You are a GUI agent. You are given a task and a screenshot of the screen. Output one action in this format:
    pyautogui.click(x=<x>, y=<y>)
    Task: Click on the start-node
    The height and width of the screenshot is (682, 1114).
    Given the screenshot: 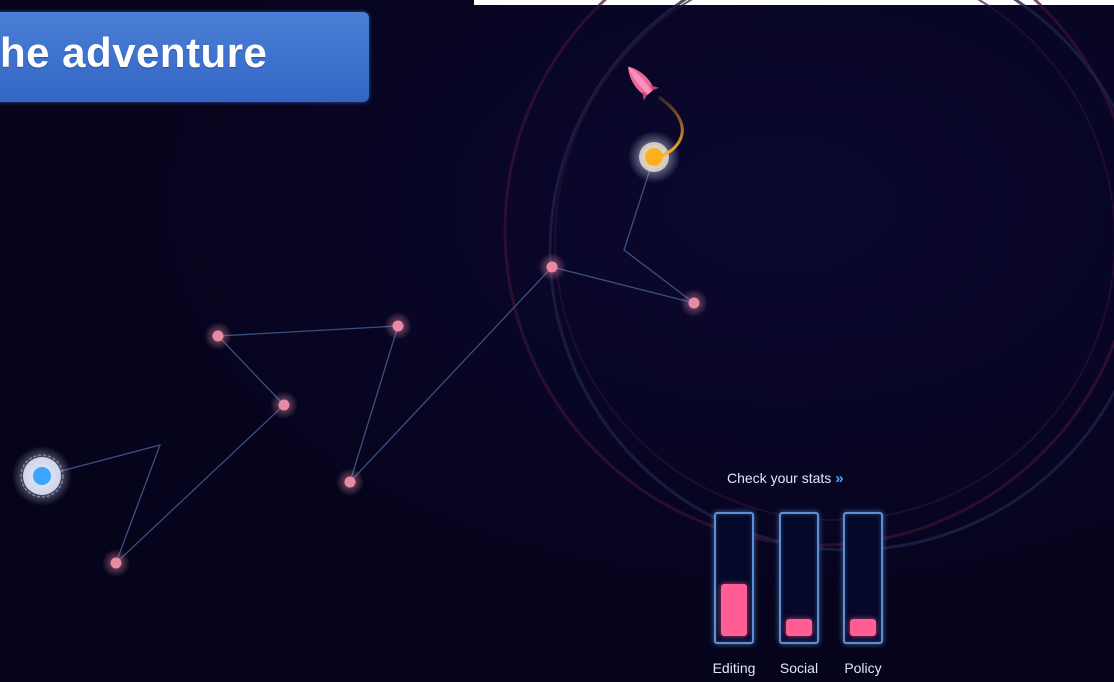 What is the action you would take?
    pyautogui.click(x=42, y=476)
    